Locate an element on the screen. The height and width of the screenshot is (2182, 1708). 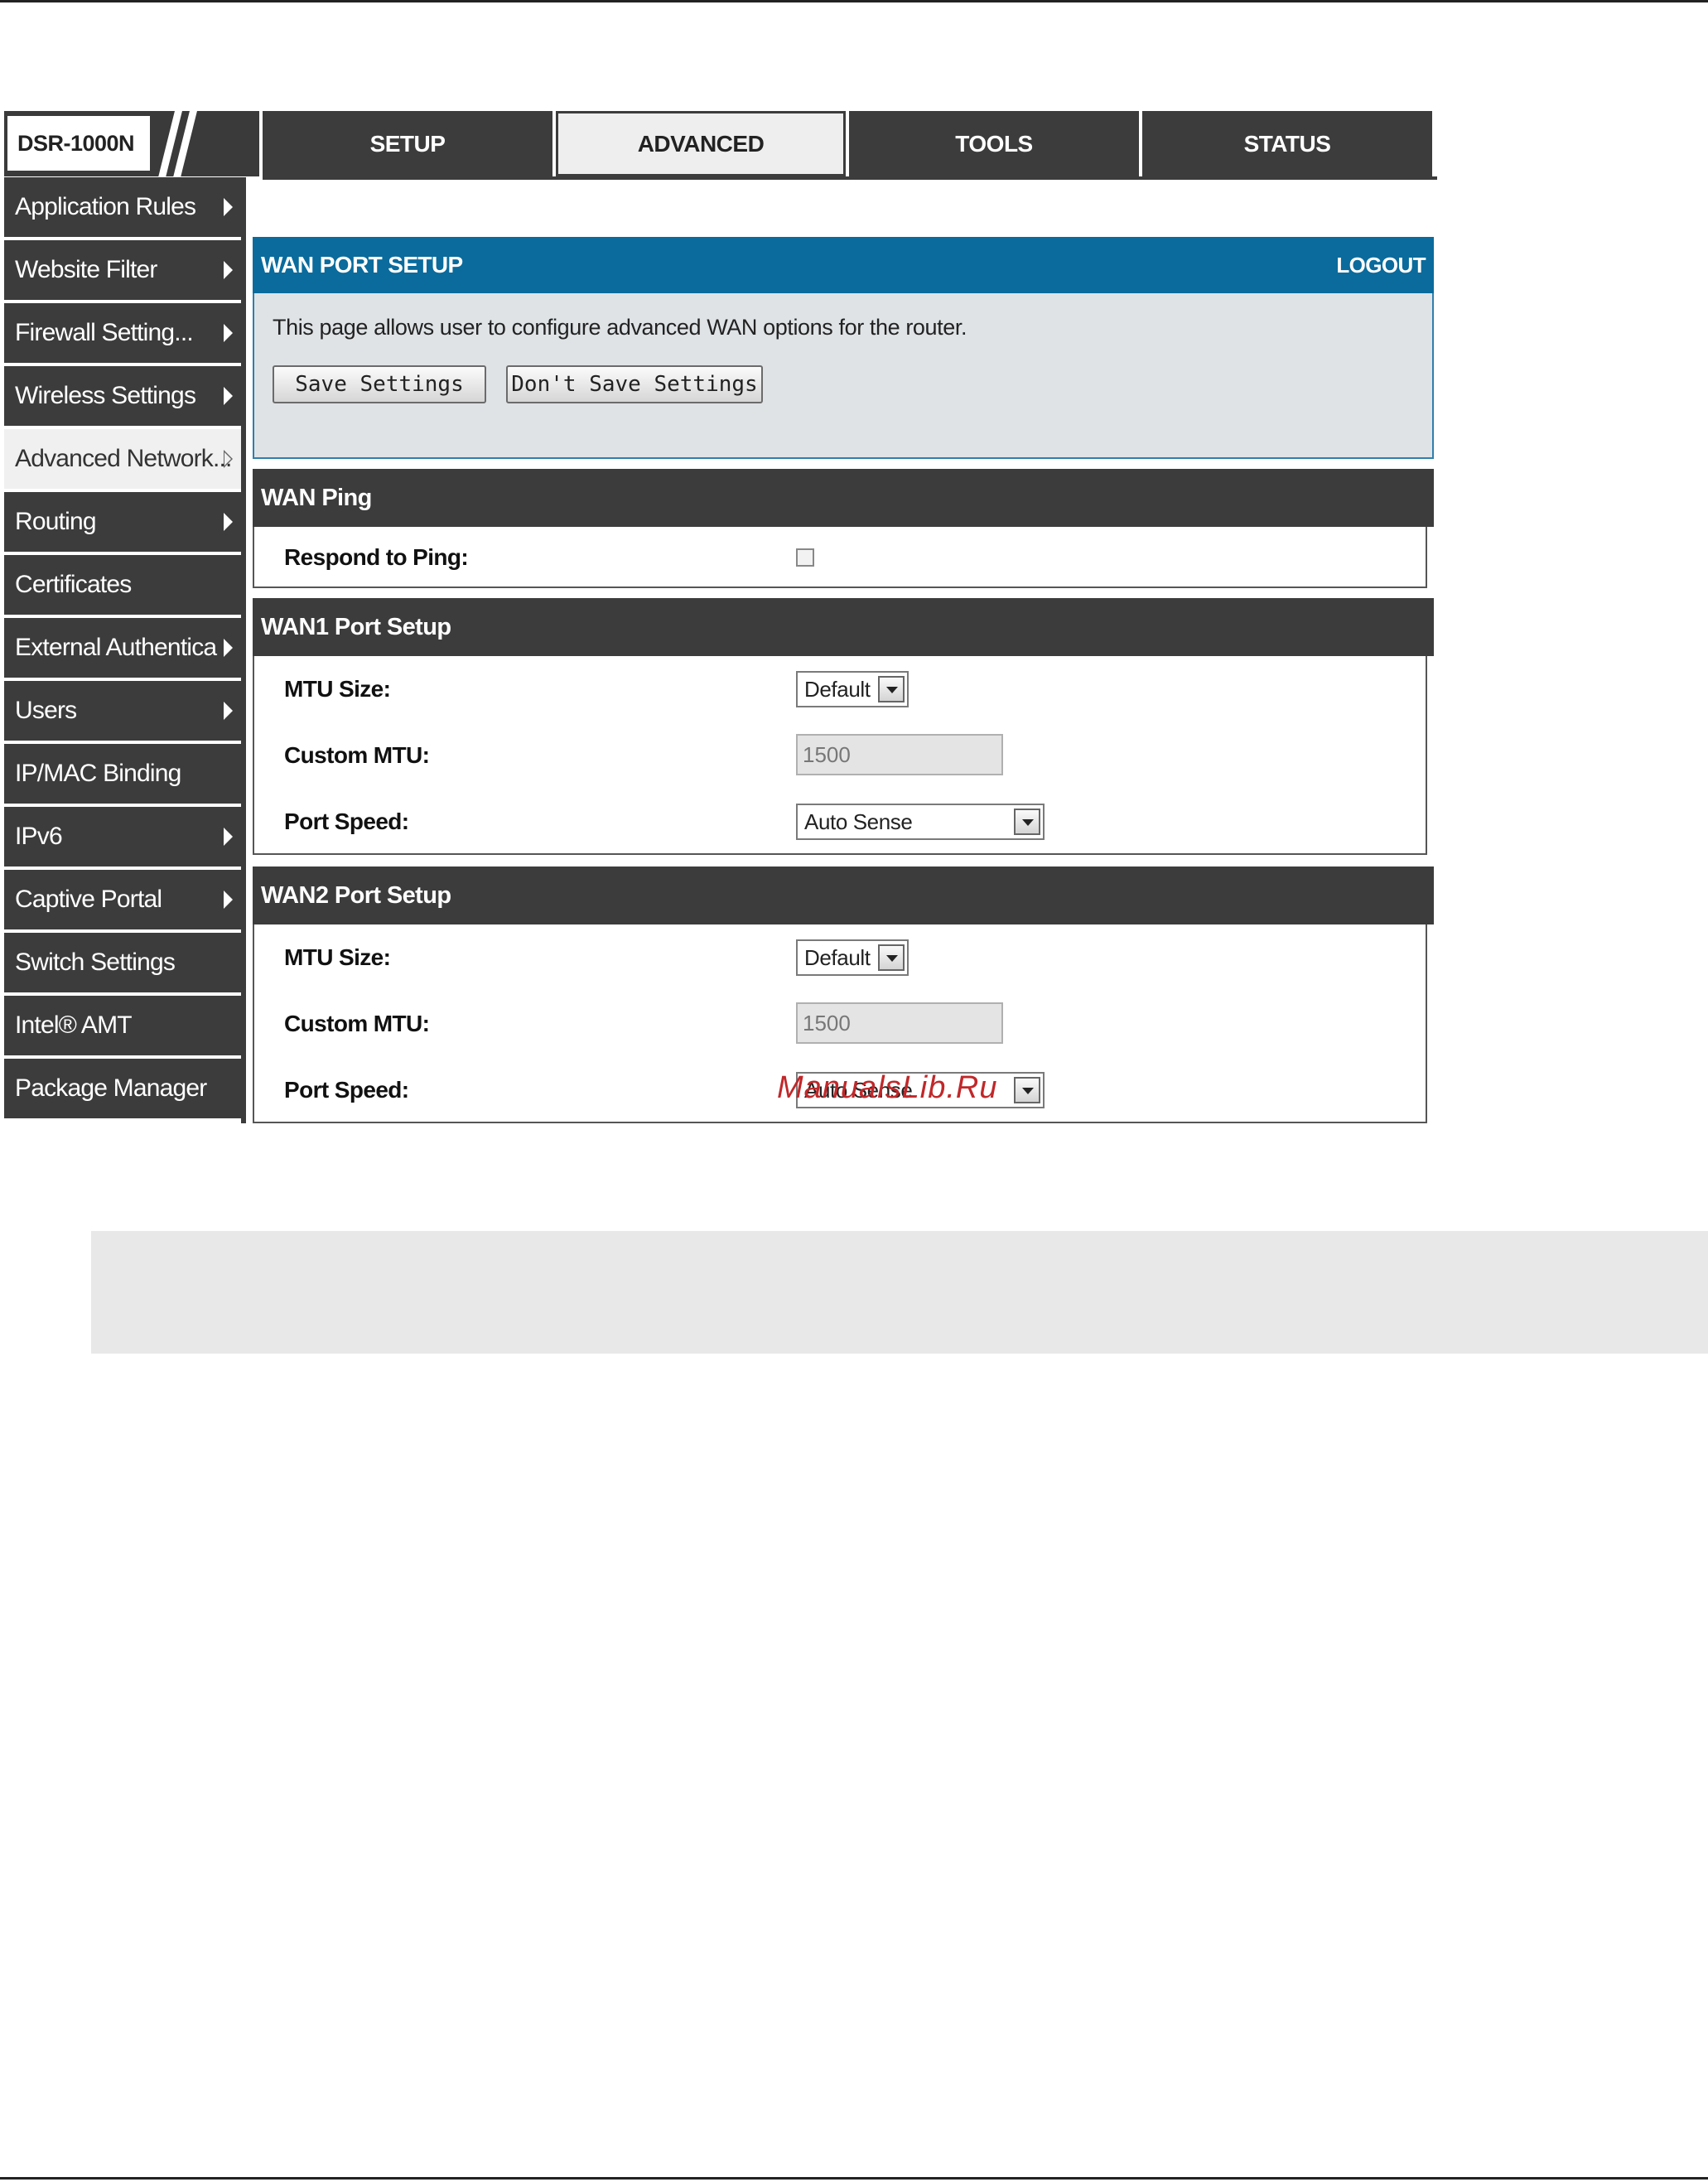
wan1-mtu-size-value: Default is located at coordinates (837, 689).